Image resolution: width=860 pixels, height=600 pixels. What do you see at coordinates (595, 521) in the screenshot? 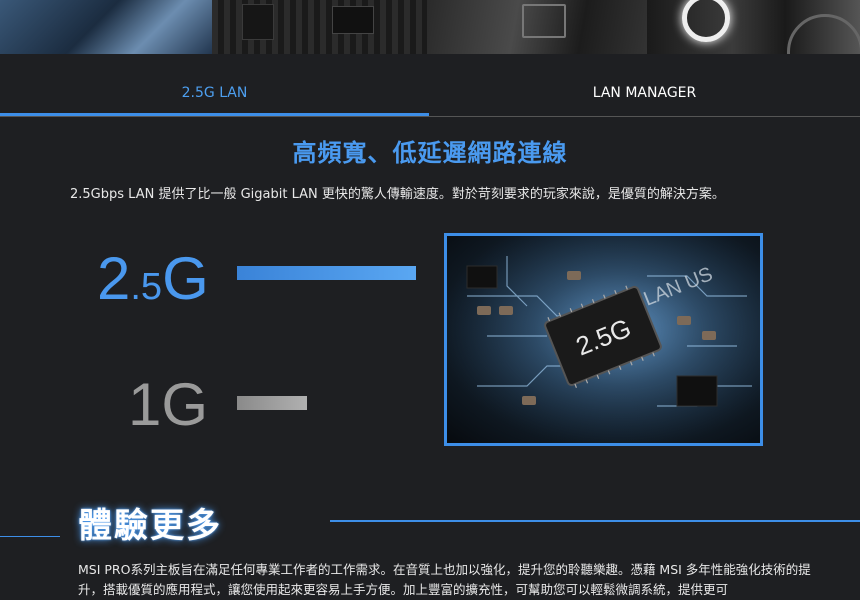
I see `experience-right-line` at bounding box center [595, 521].